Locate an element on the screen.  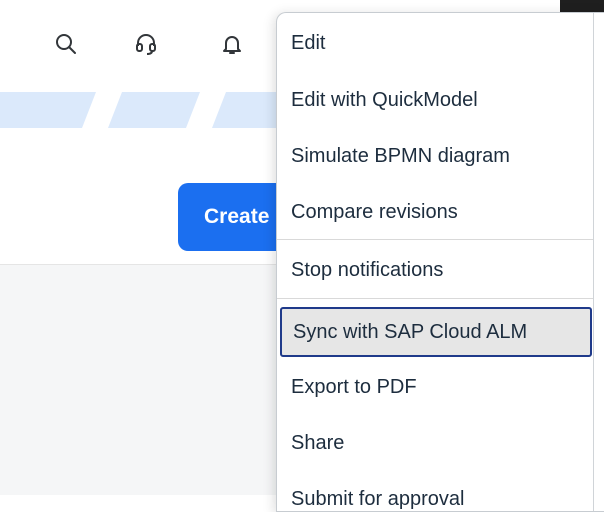
bell-icon is located at coordinates (232, 45).